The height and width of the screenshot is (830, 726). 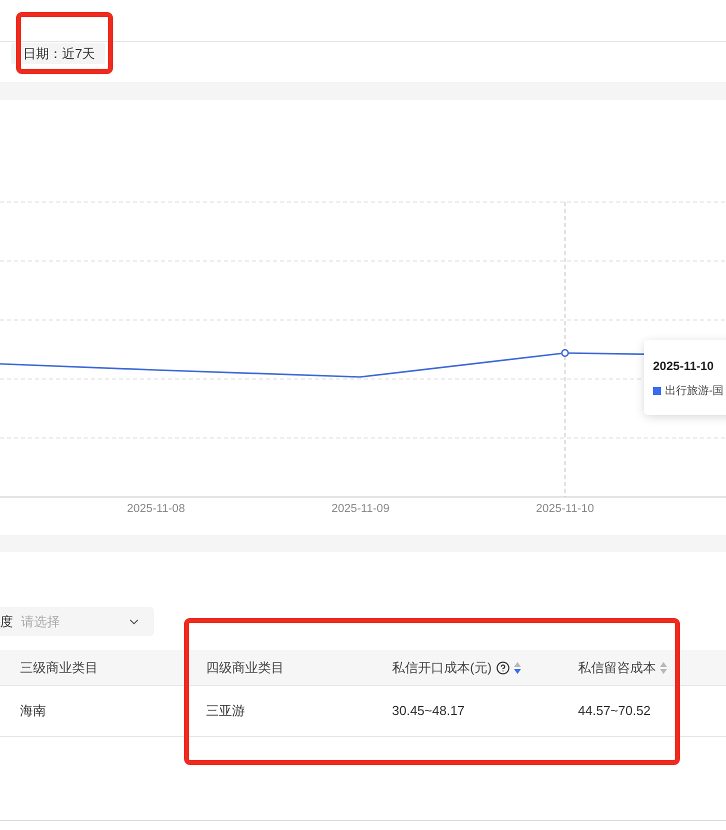 What do you see at coordinates (156, 509) in the screenshot?
I see `axis-label: 2025-11-08` at bounding box center [156, 509].